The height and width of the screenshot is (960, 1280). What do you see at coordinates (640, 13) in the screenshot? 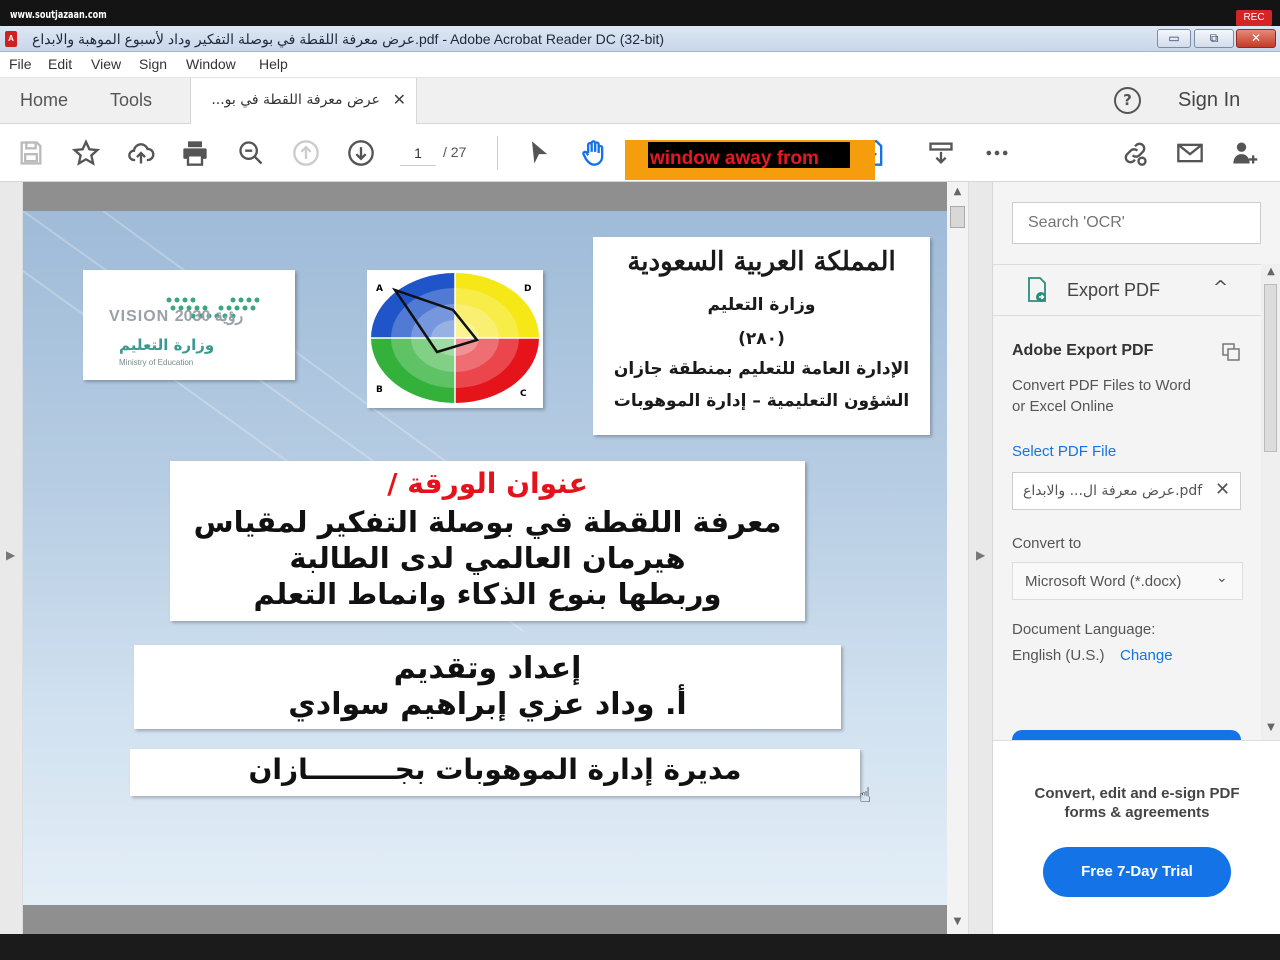
I see `recorder-bar: www.soutjazaan.com REC` at bounding box center [640, 13].